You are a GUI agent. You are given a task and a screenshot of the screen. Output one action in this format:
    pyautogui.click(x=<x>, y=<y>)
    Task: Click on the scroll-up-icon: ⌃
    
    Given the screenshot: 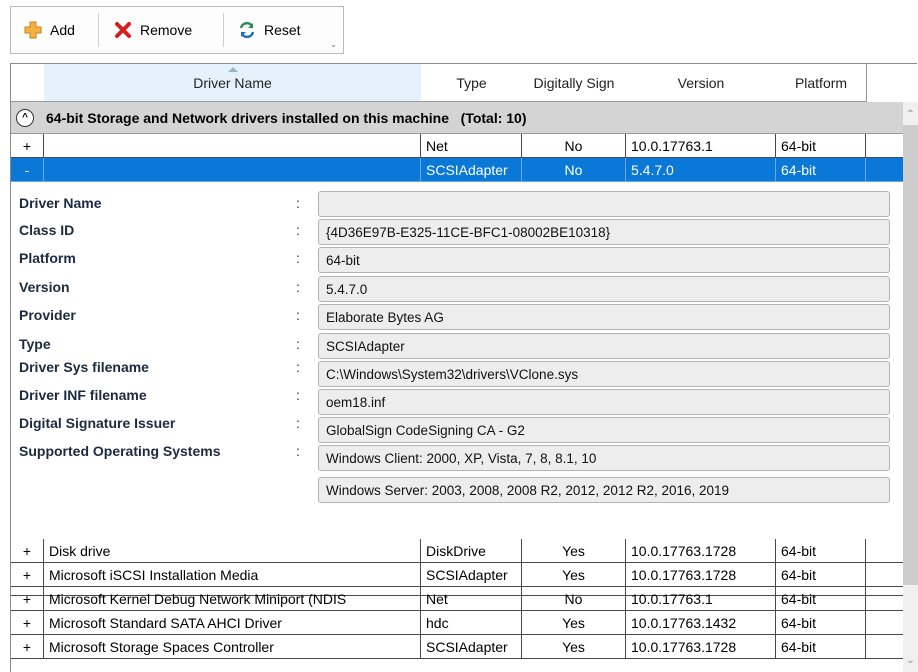 What is the action you would take?
    pyautogui.click(x=910, y=114)
    